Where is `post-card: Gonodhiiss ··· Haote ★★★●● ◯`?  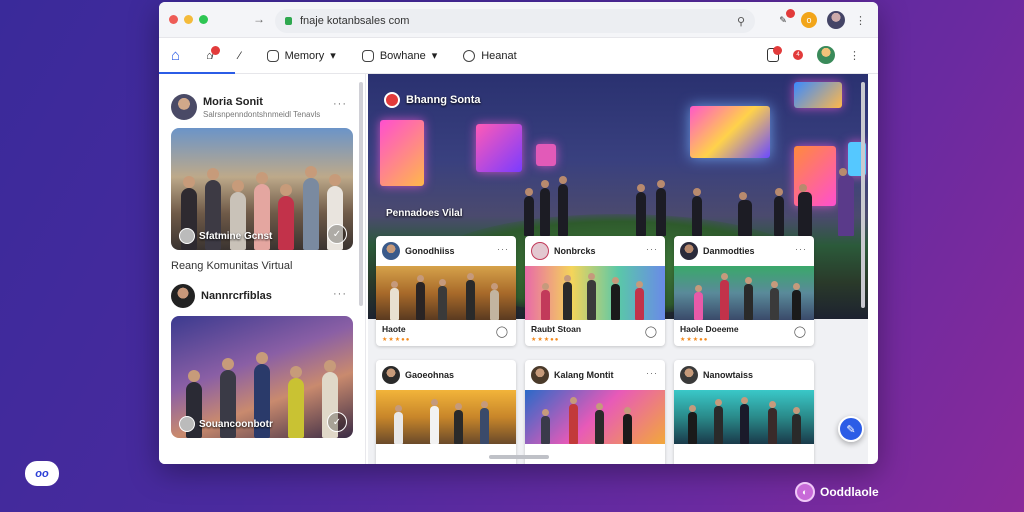 post-card: Gonodhiiss ··· Haote ★★★●● ◯ is located at coordinates (446, 291).